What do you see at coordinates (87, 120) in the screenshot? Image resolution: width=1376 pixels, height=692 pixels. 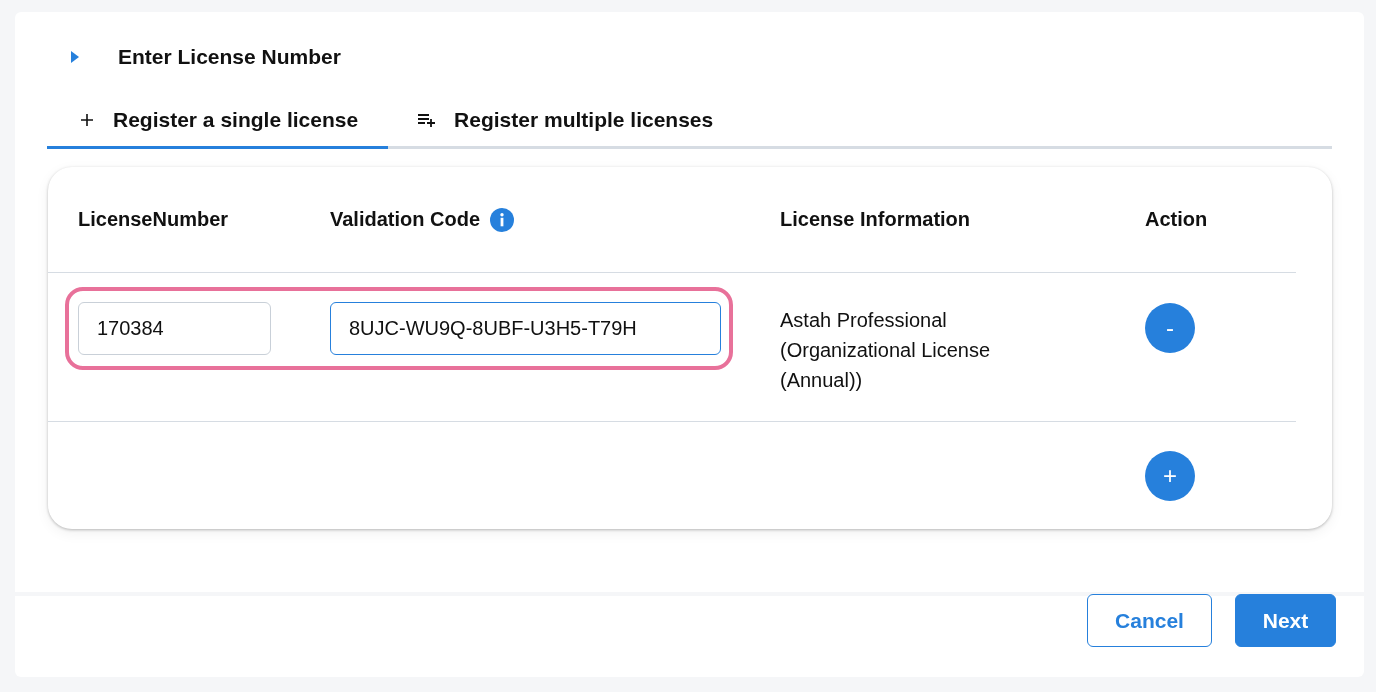 I see `plus-icon` at bounding box center [87, 120].